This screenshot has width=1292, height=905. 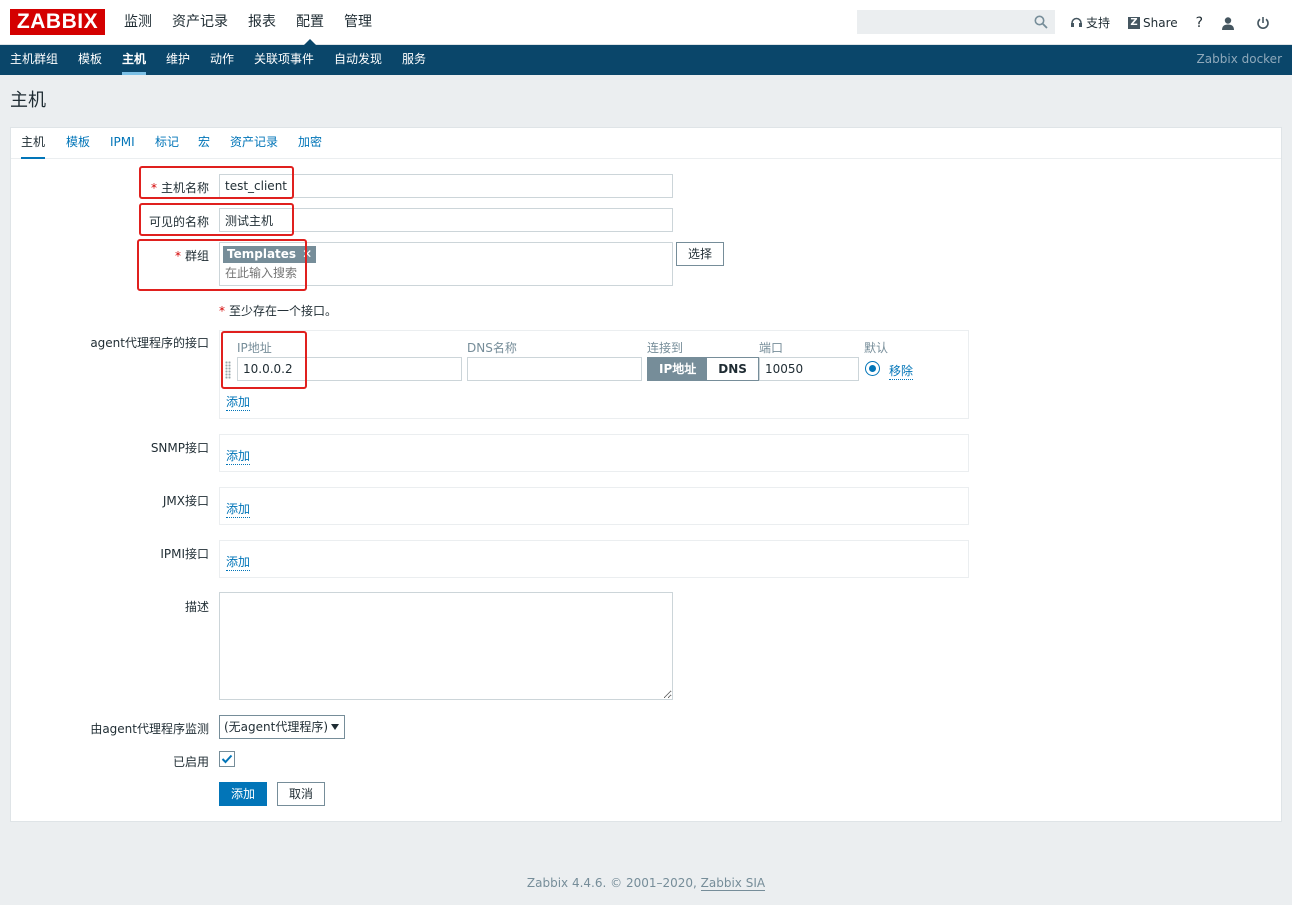 I want to click on agent-ip-input, so click(x=349, y=369).